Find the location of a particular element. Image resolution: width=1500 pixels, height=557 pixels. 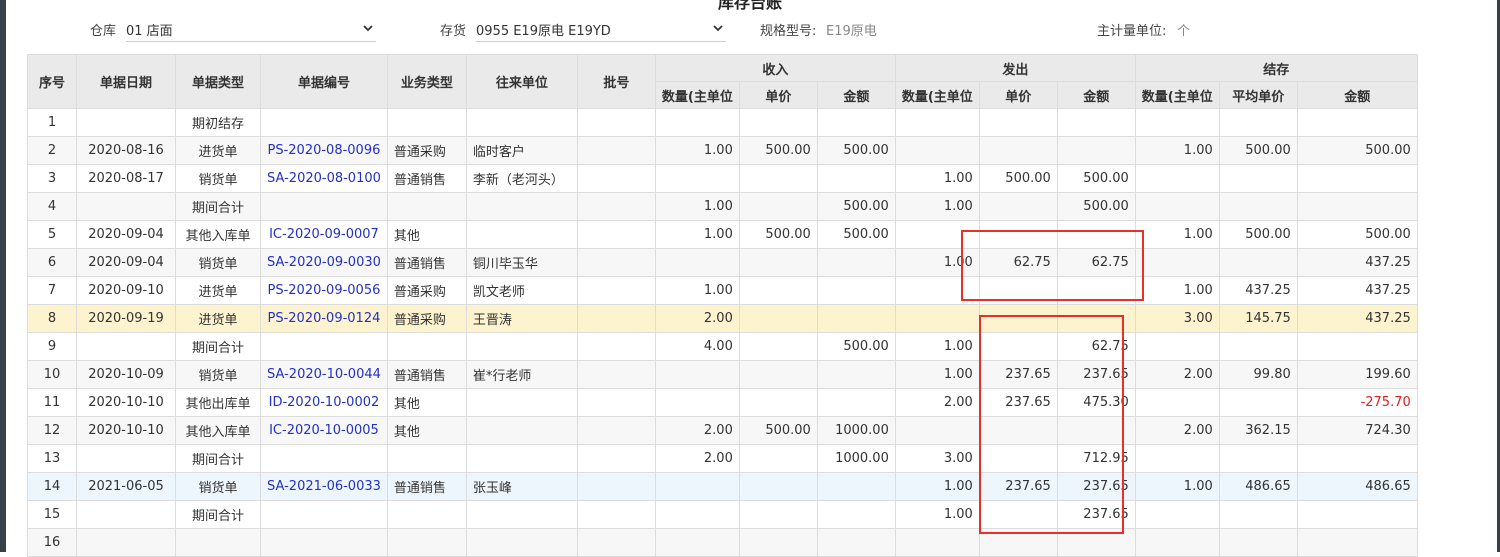

cell-doc-type: 期间合计 is located at coordinates (218, 458).